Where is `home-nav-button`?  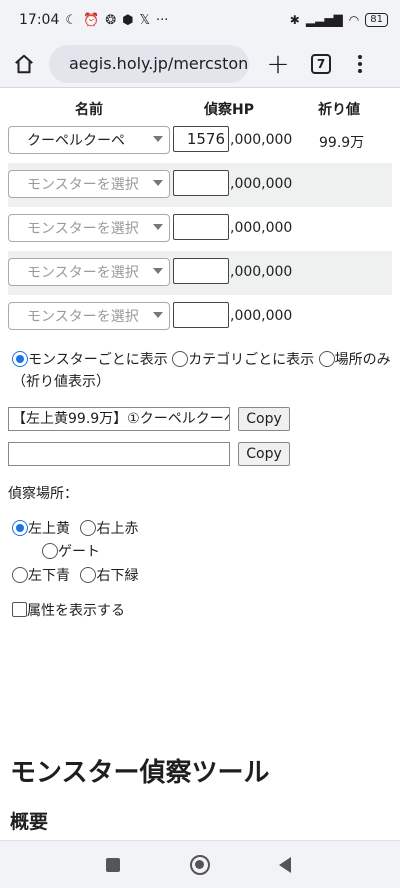
home-nav-button is located at coordinates (200, 865).